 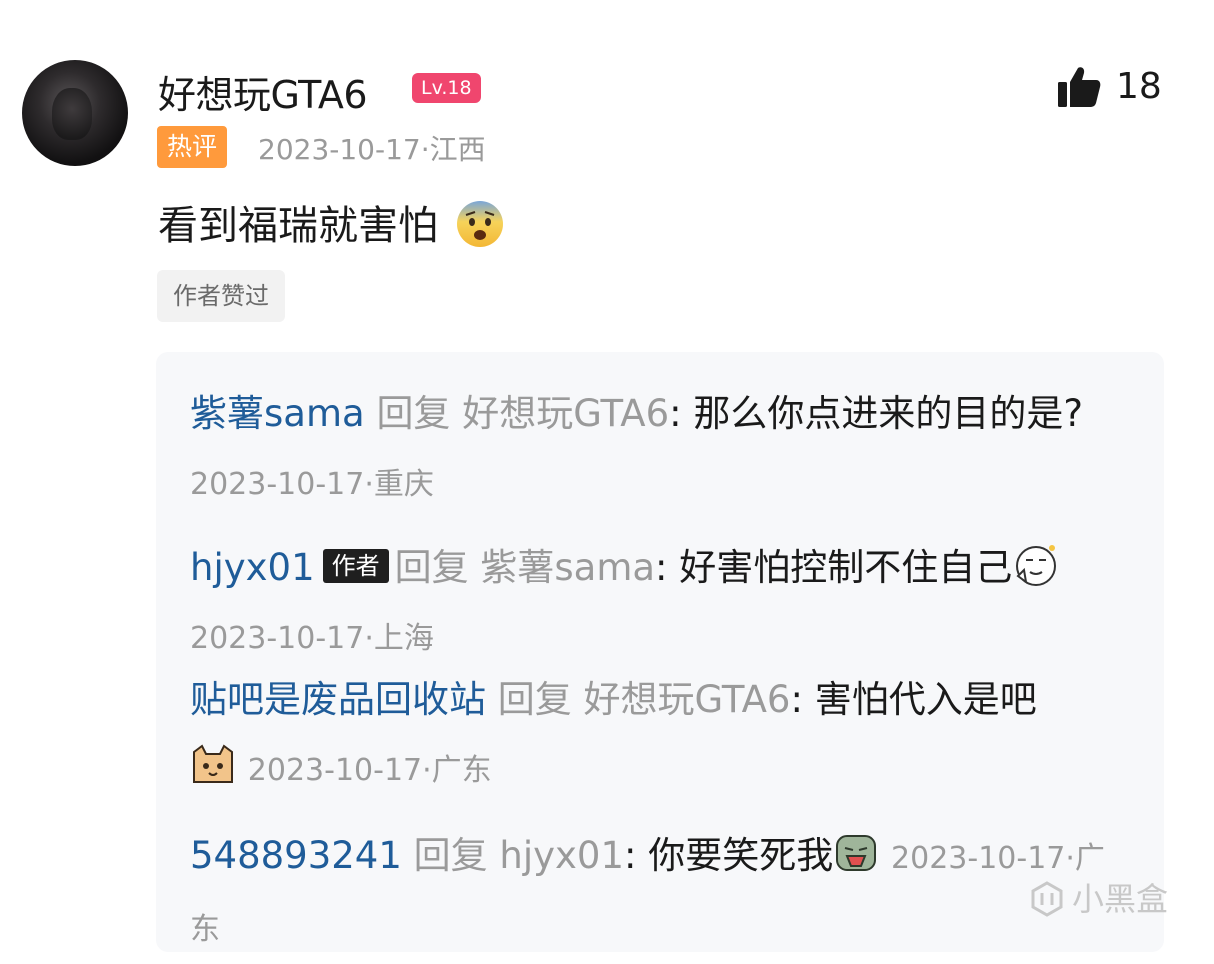 I want to click on watermark: 小黑盒, so click(x=1098, y=897).